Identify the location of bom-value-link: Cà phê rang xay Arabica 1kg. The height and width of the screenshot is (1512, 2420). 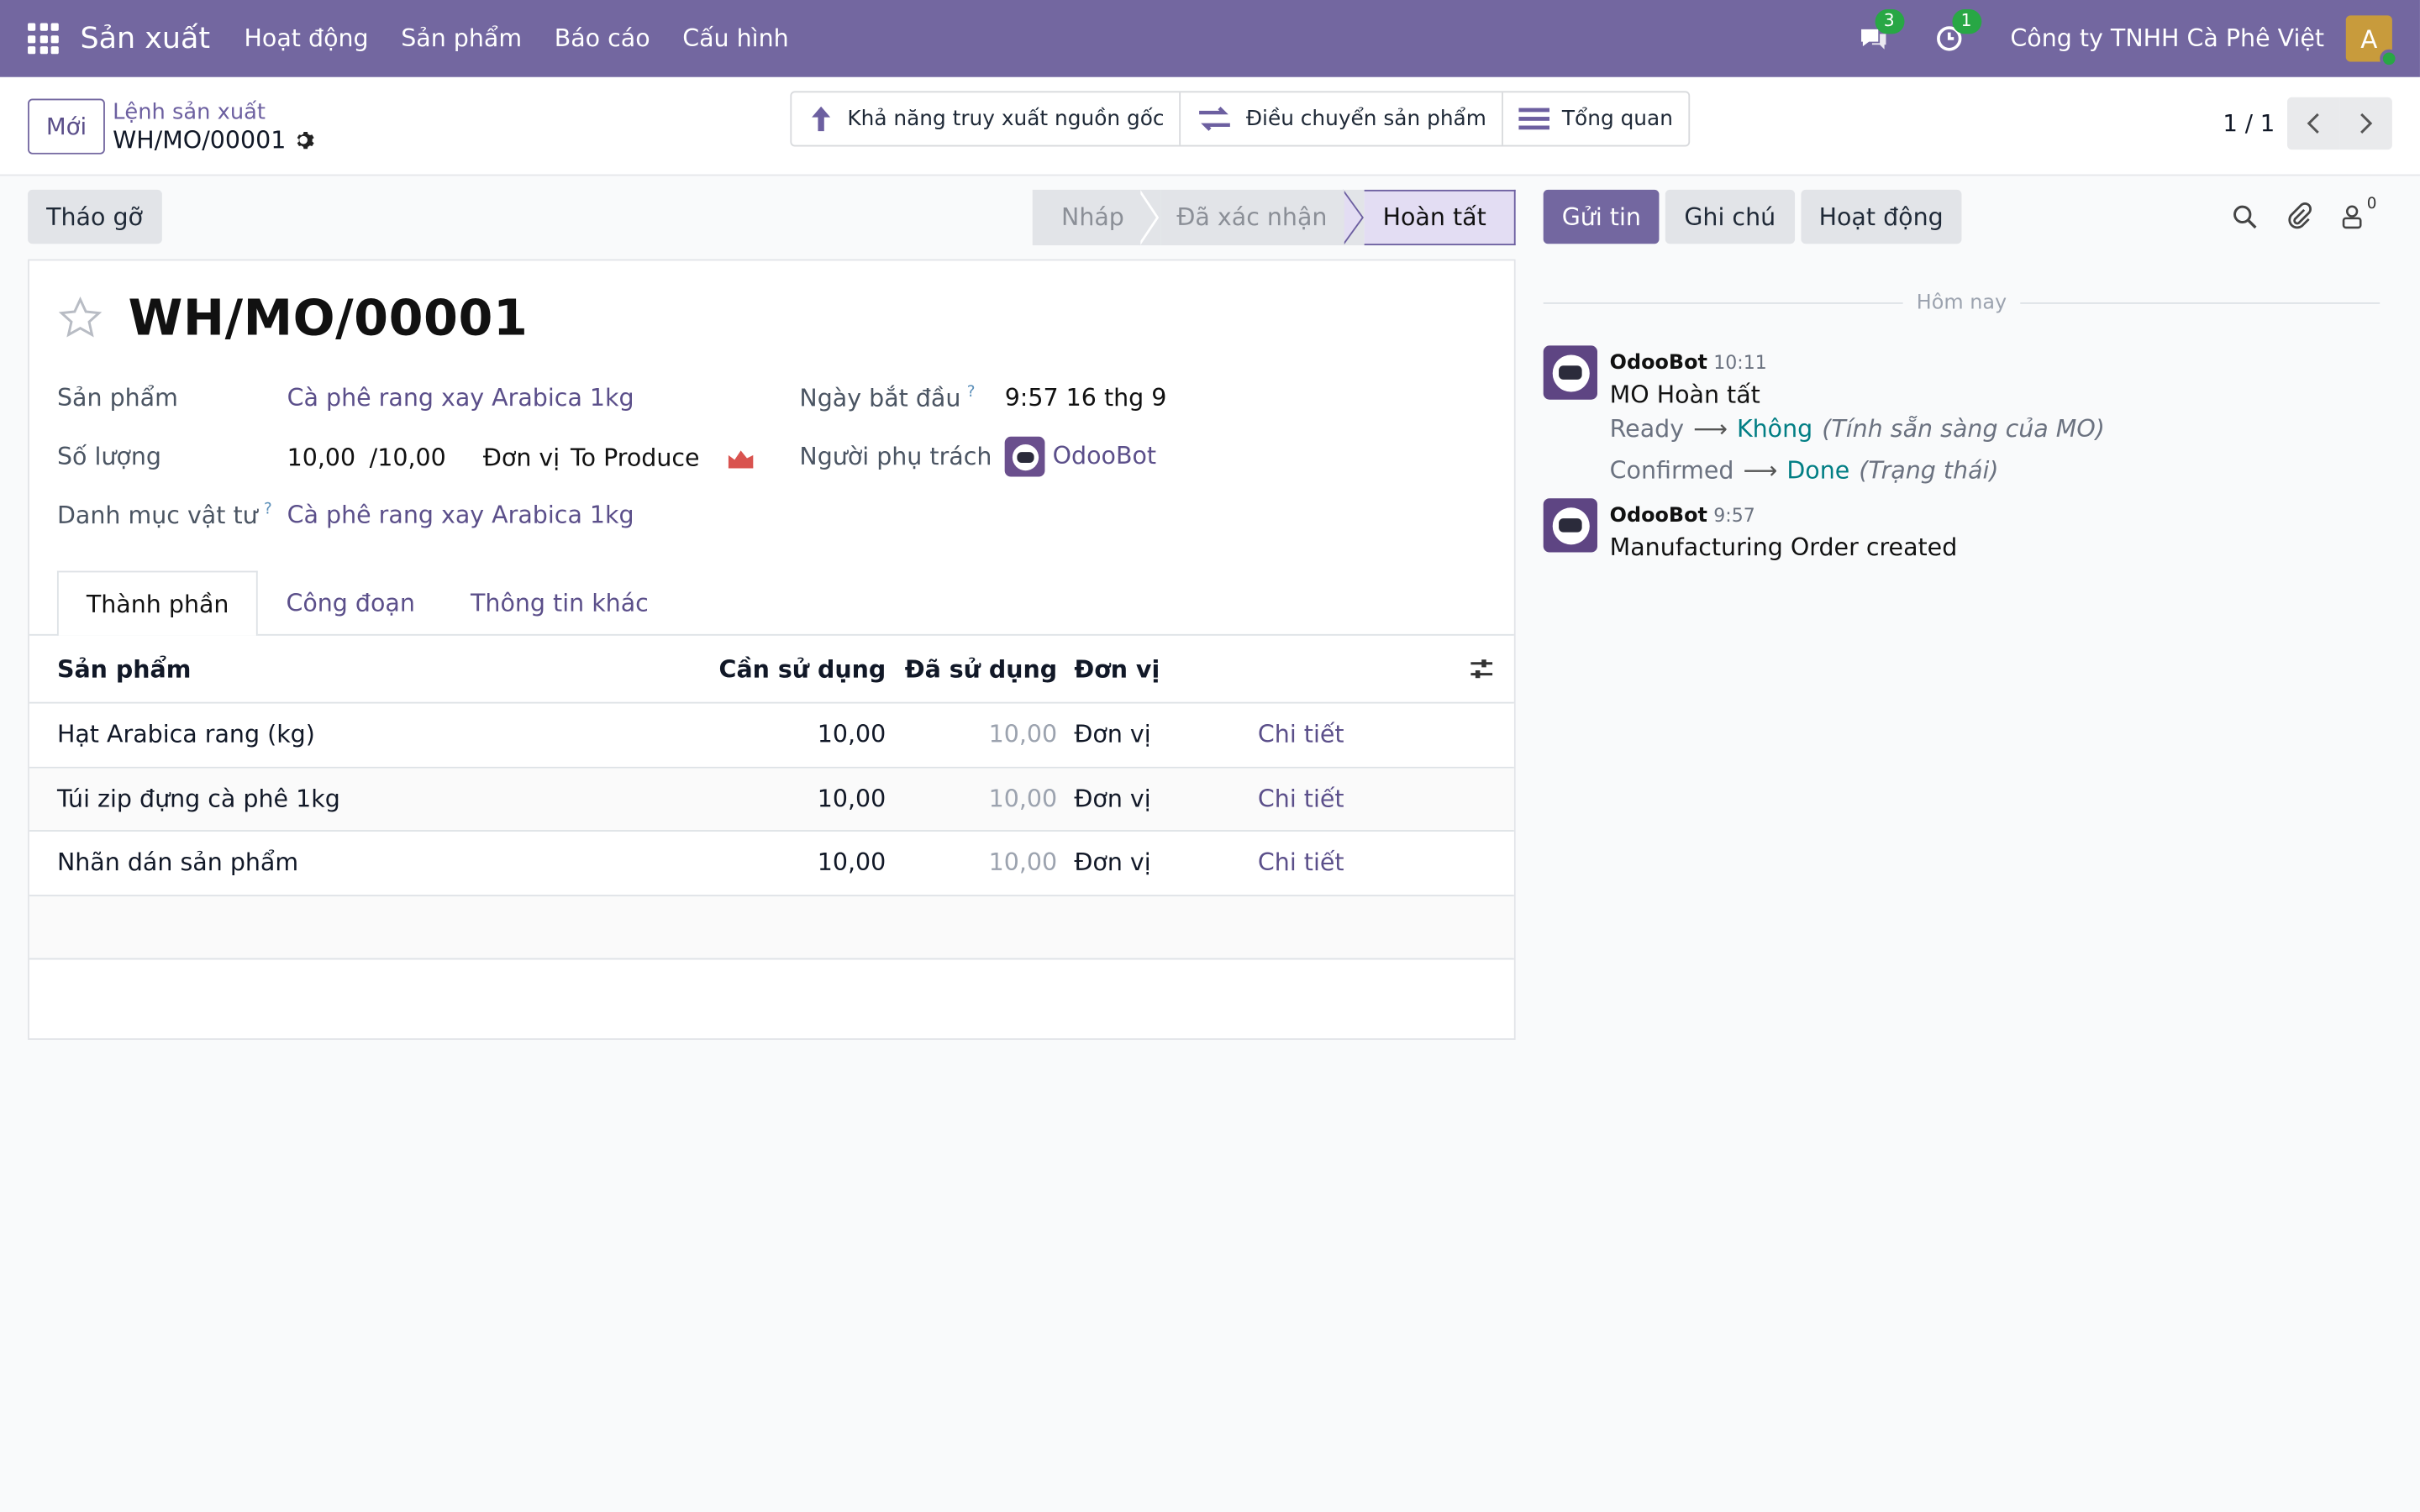
(461, 515).